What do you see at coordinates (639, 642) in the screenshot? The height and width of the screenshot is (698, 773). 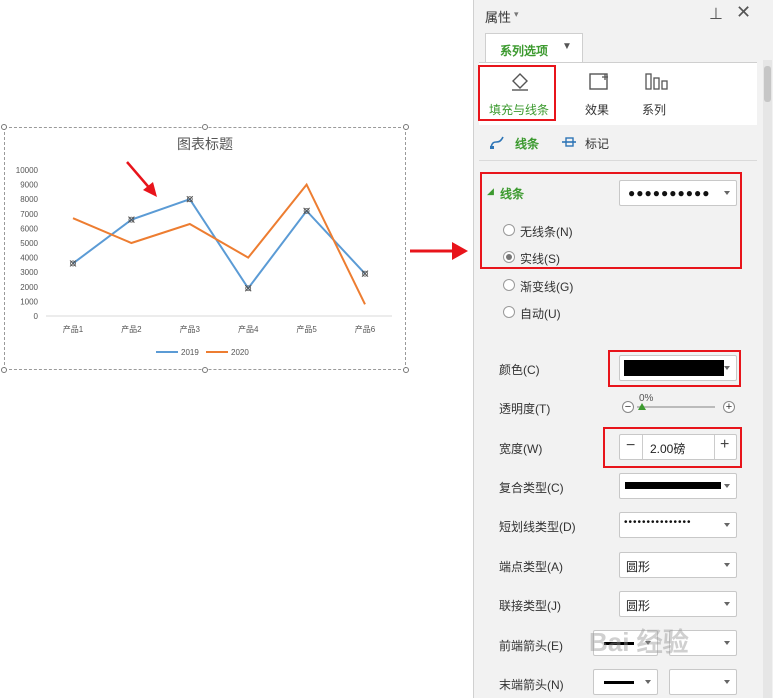 I see `watermark: Bai 经验` at bounding box center [639, 642].